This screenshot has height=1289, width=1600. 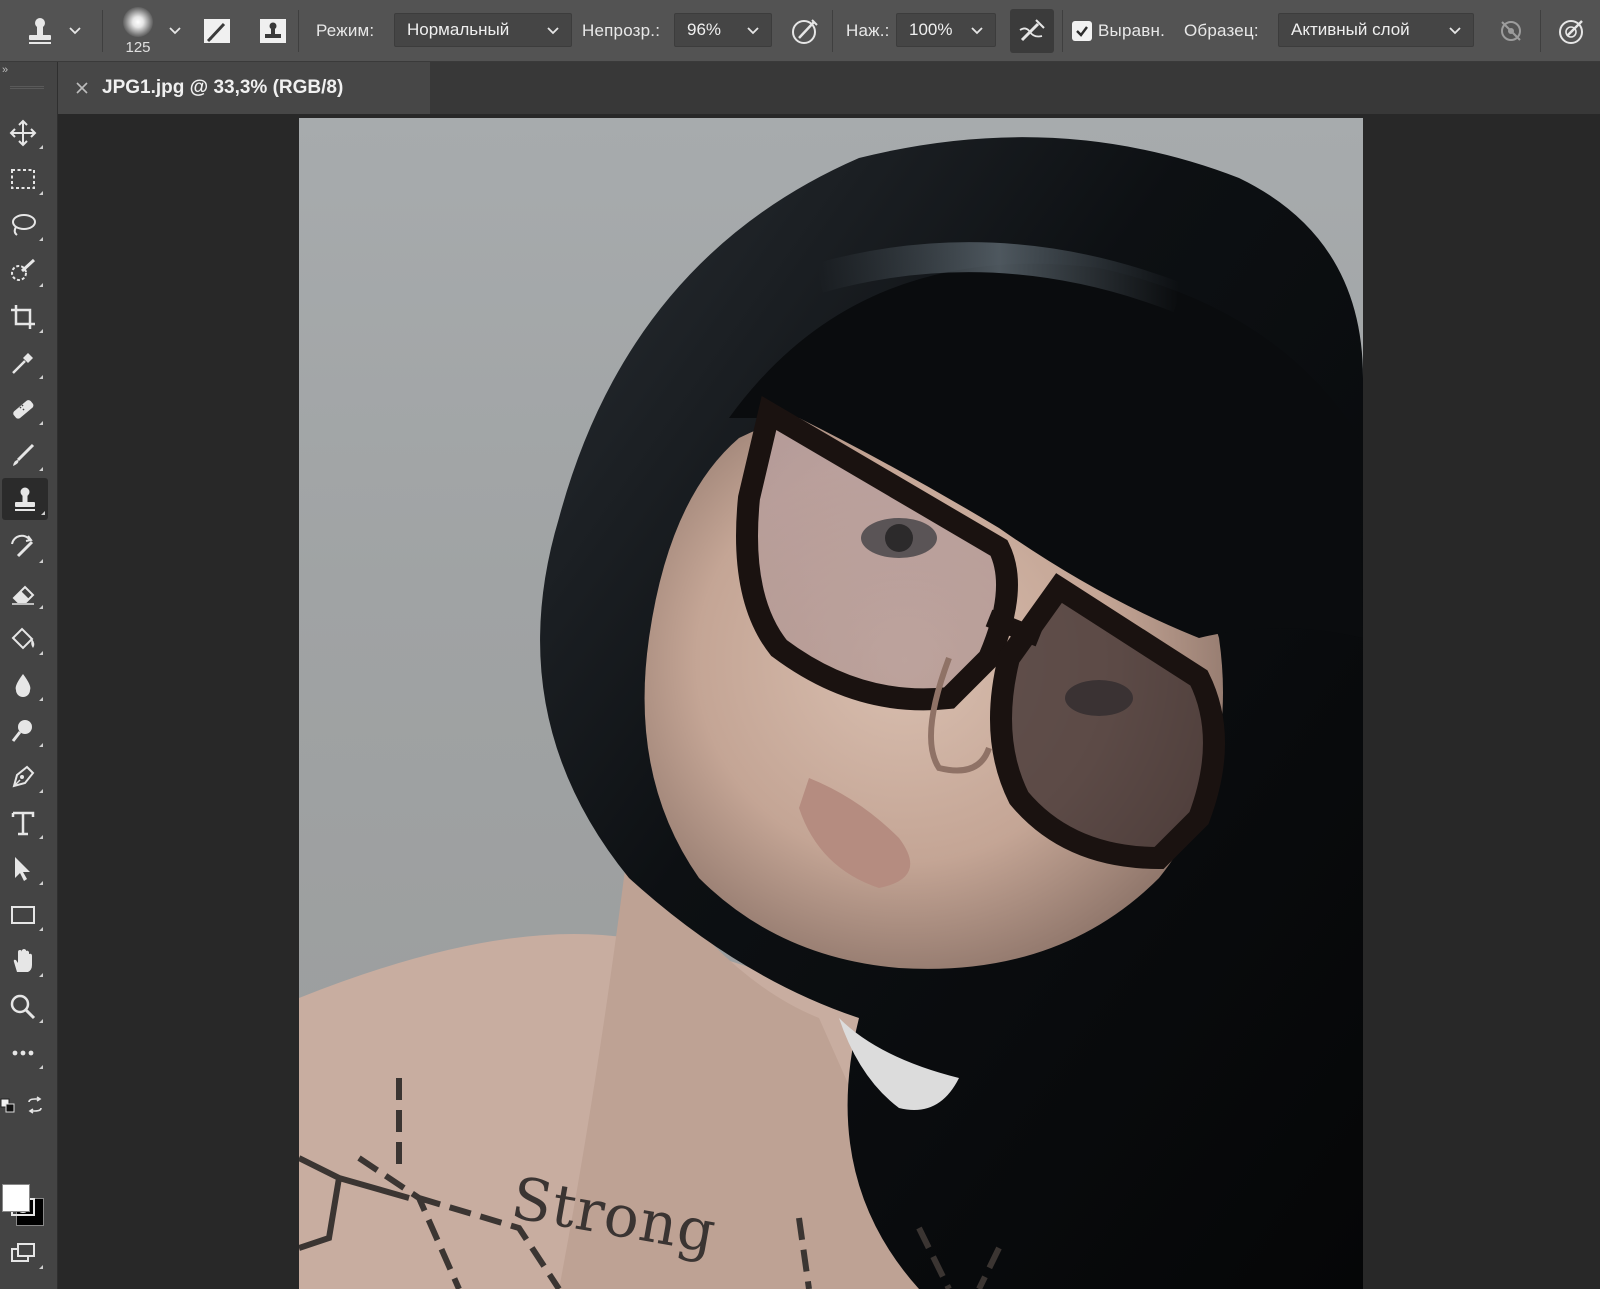 What do you see at coordinates (23, 547) in the screenshot?
I see `history-brush-tool-icon` at bounding box center [23, 547].